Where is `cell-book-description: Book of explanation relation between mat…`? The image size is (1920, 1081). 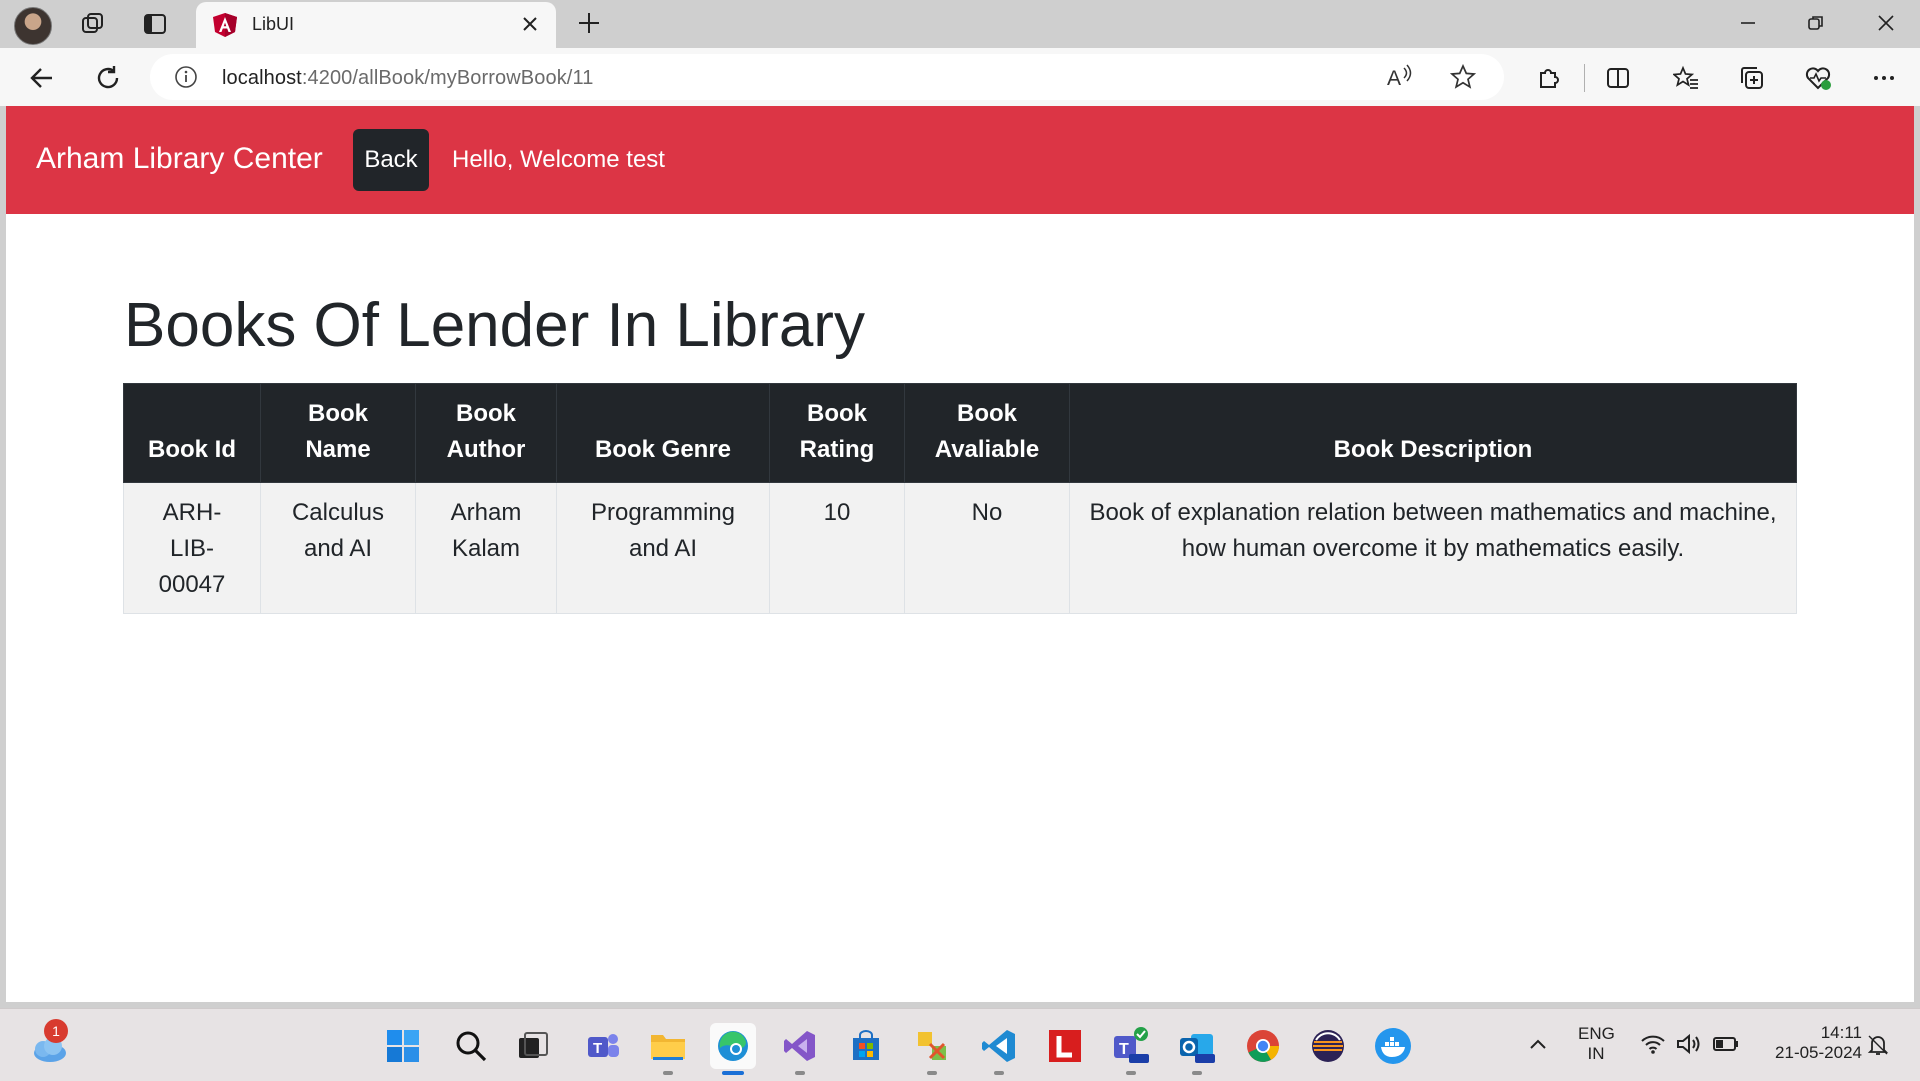 cell-book-description: Book of explanation relation between mat… is located at coordinates (1433, 548).